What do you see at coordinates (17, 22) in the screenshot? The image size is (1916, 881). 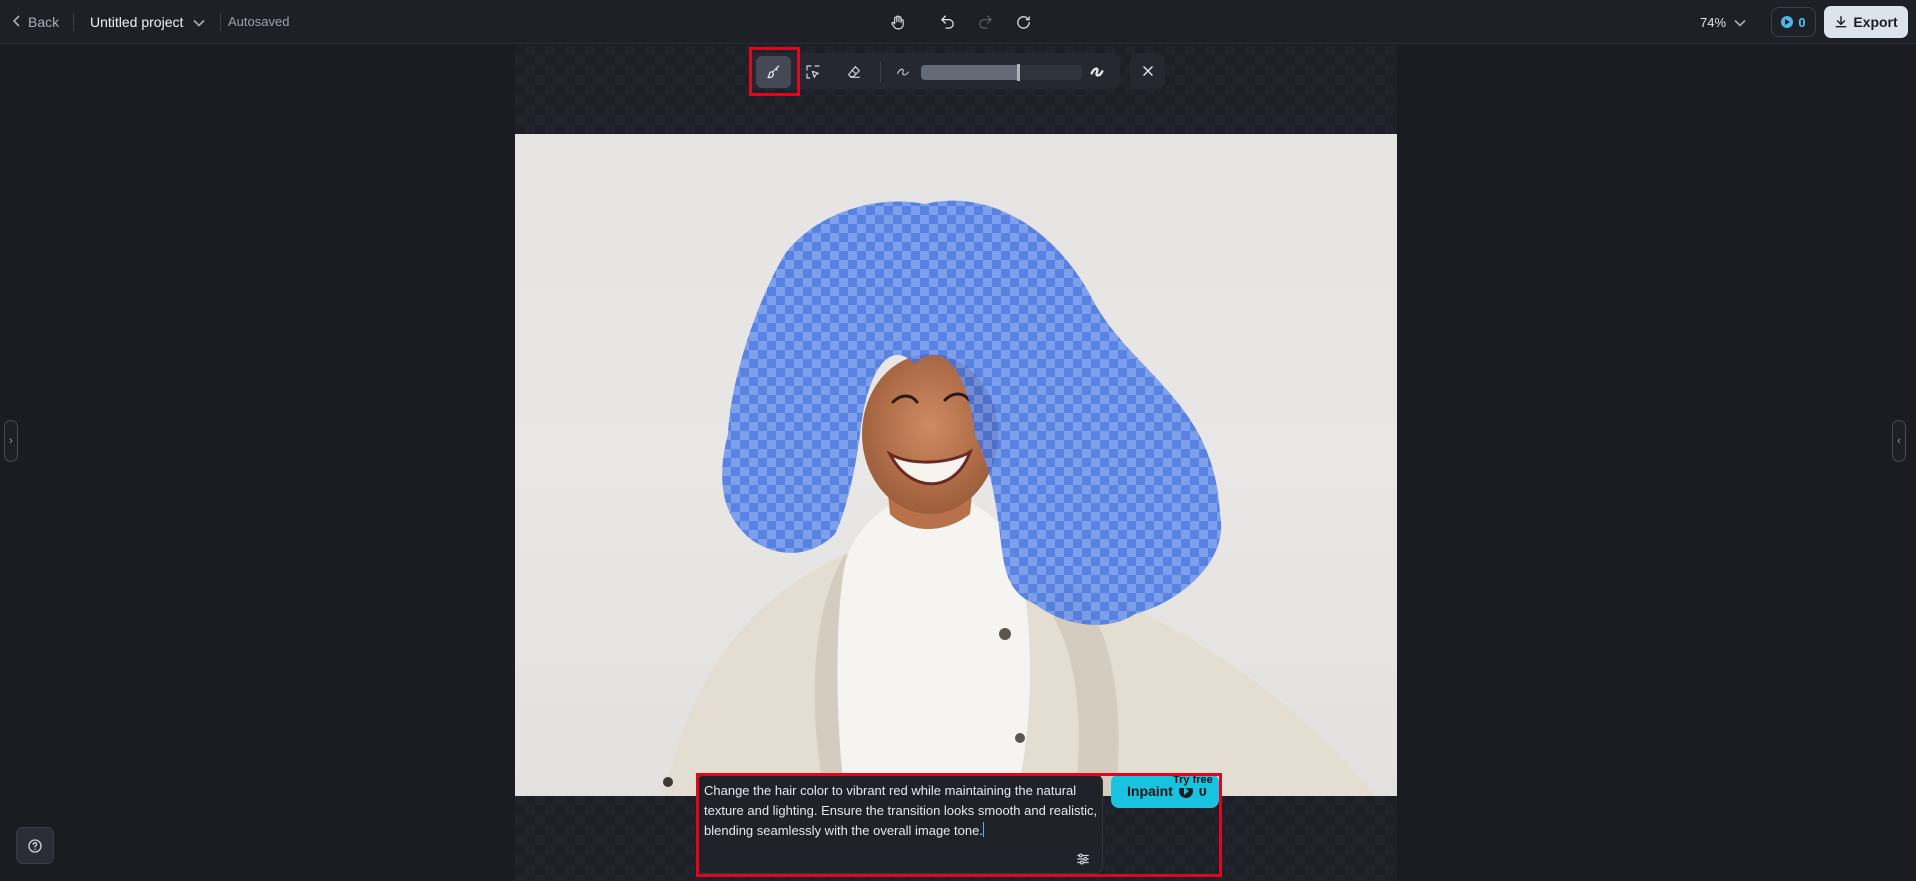 I see `chevron-left-icon` at bounding box center [17, 22].